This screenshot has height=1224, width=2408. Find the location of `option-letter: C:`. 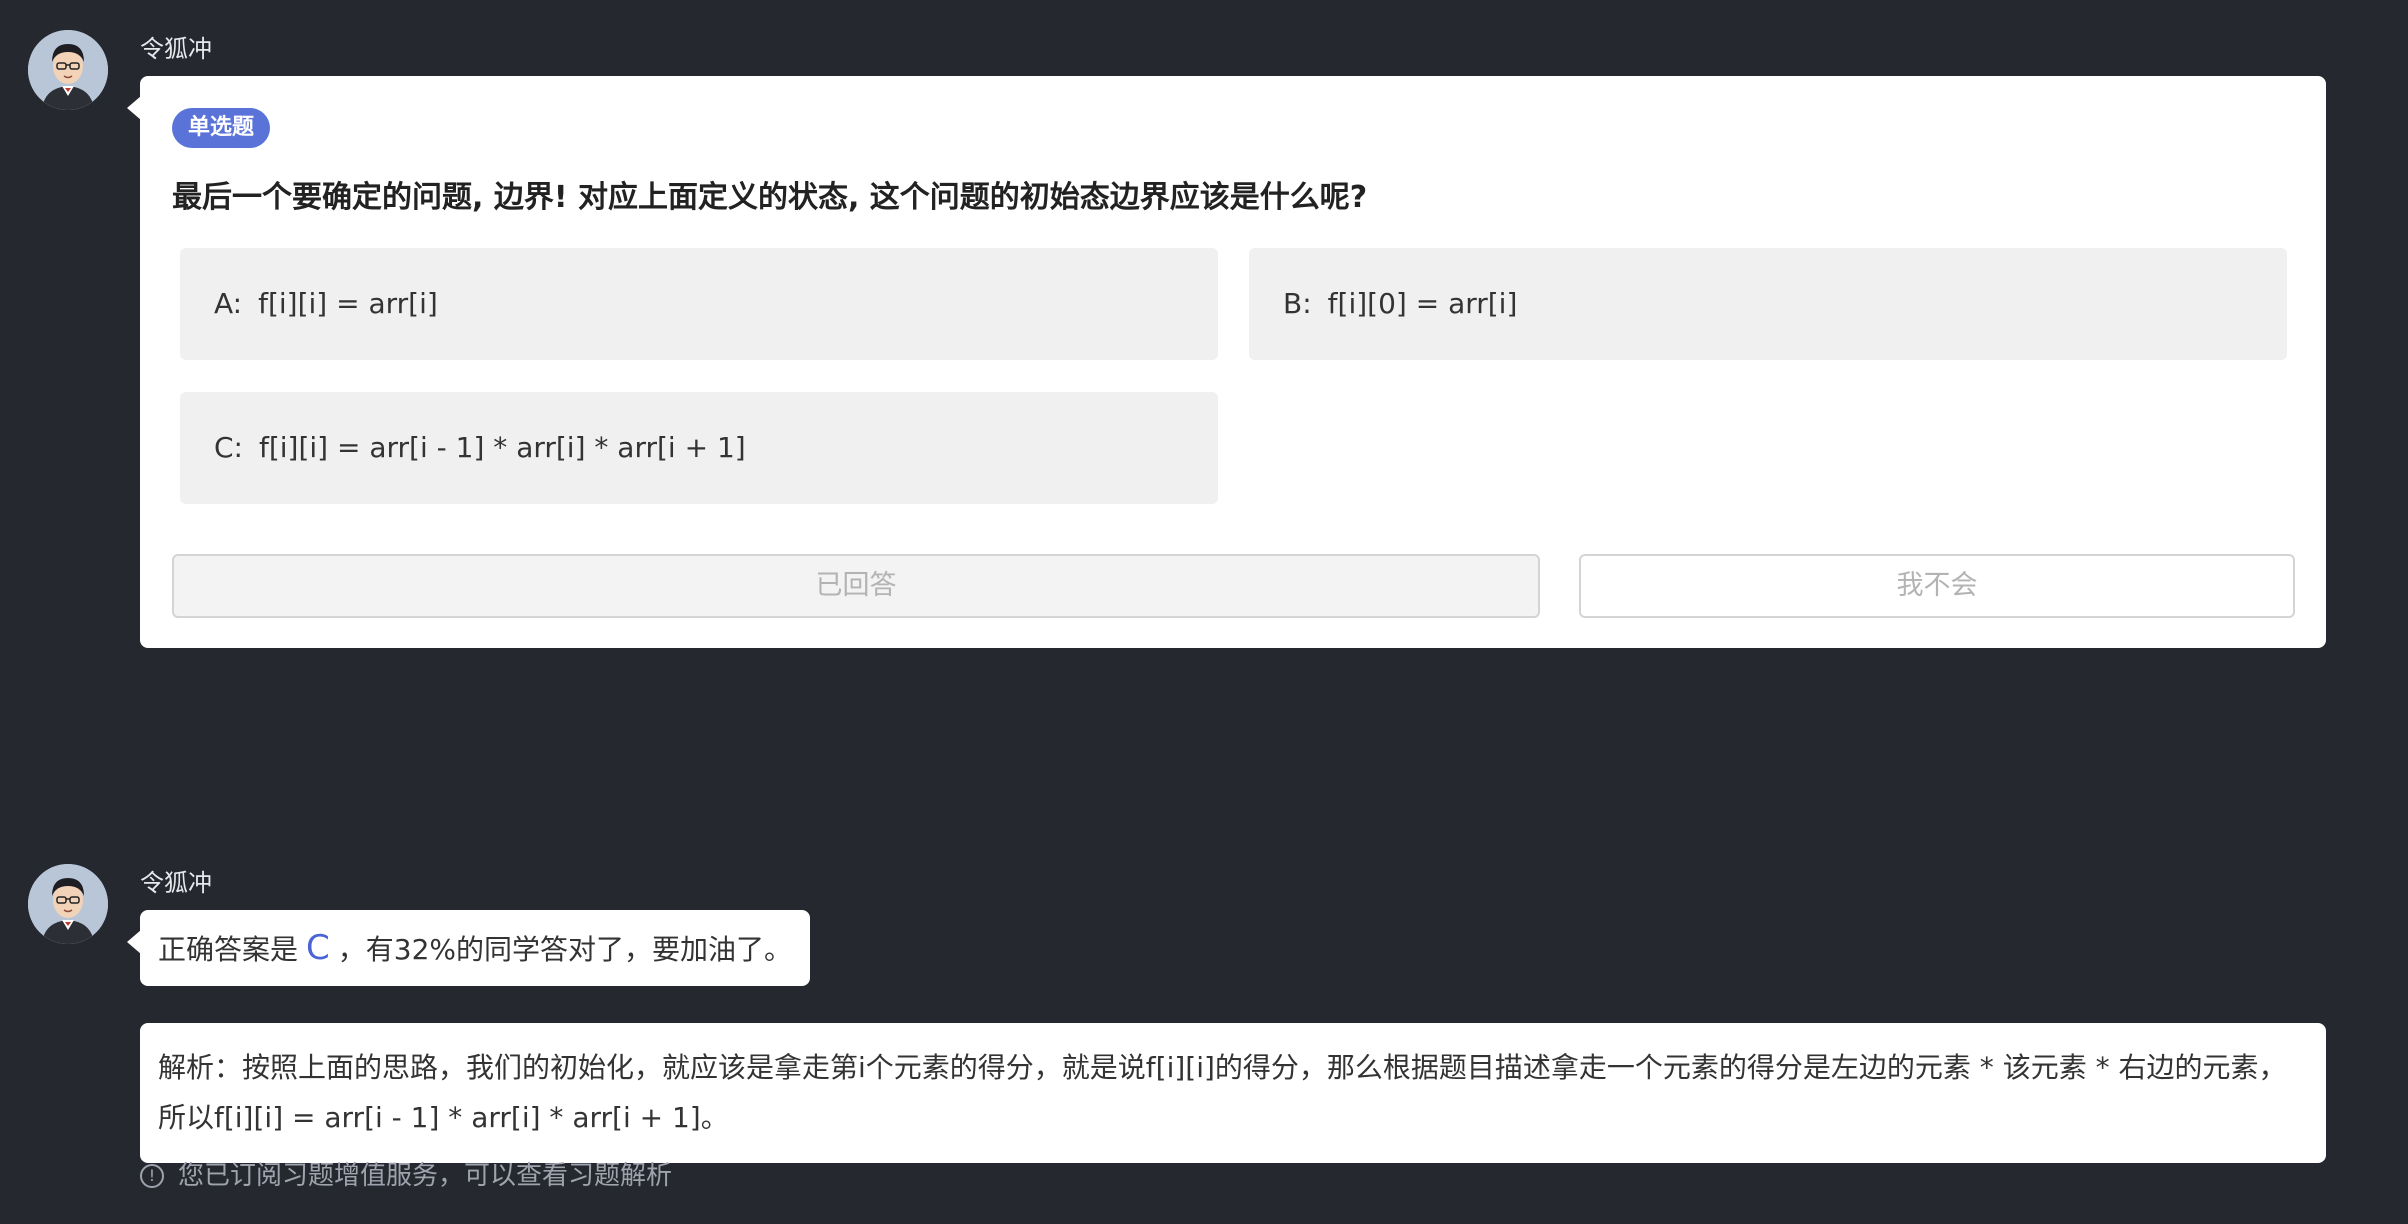

option-letter: C: is located at coordinates (228, 447).